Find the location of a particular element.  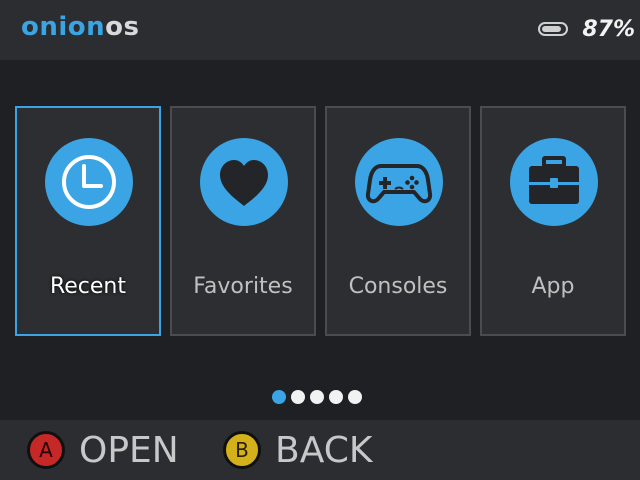

menu-item-favorites: Favorites is located at coordinates (243, 221).